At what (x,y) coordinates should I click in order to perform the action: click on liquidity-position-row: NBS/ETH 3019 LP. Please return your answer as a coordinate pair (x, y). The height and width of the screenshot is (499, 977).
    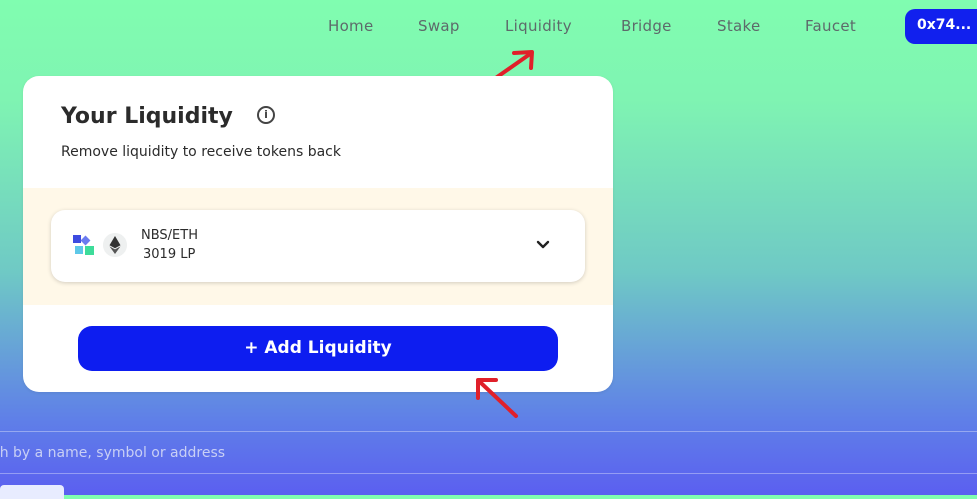
    Looking at the image, I should click on (318, 246).